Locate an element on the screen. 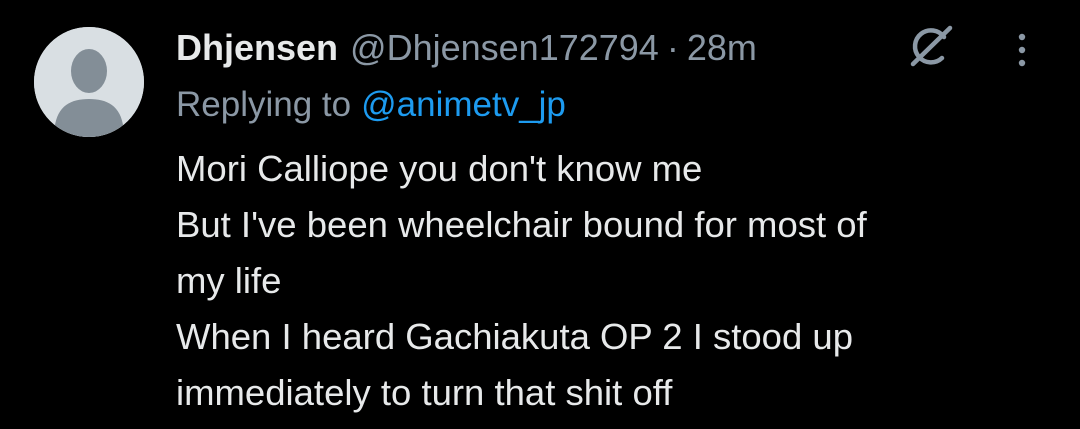 Image resolution: width=1080 pixels, height=429 pixels. replying-to-link: @animetv_jp is located at coordinates (463, 105).